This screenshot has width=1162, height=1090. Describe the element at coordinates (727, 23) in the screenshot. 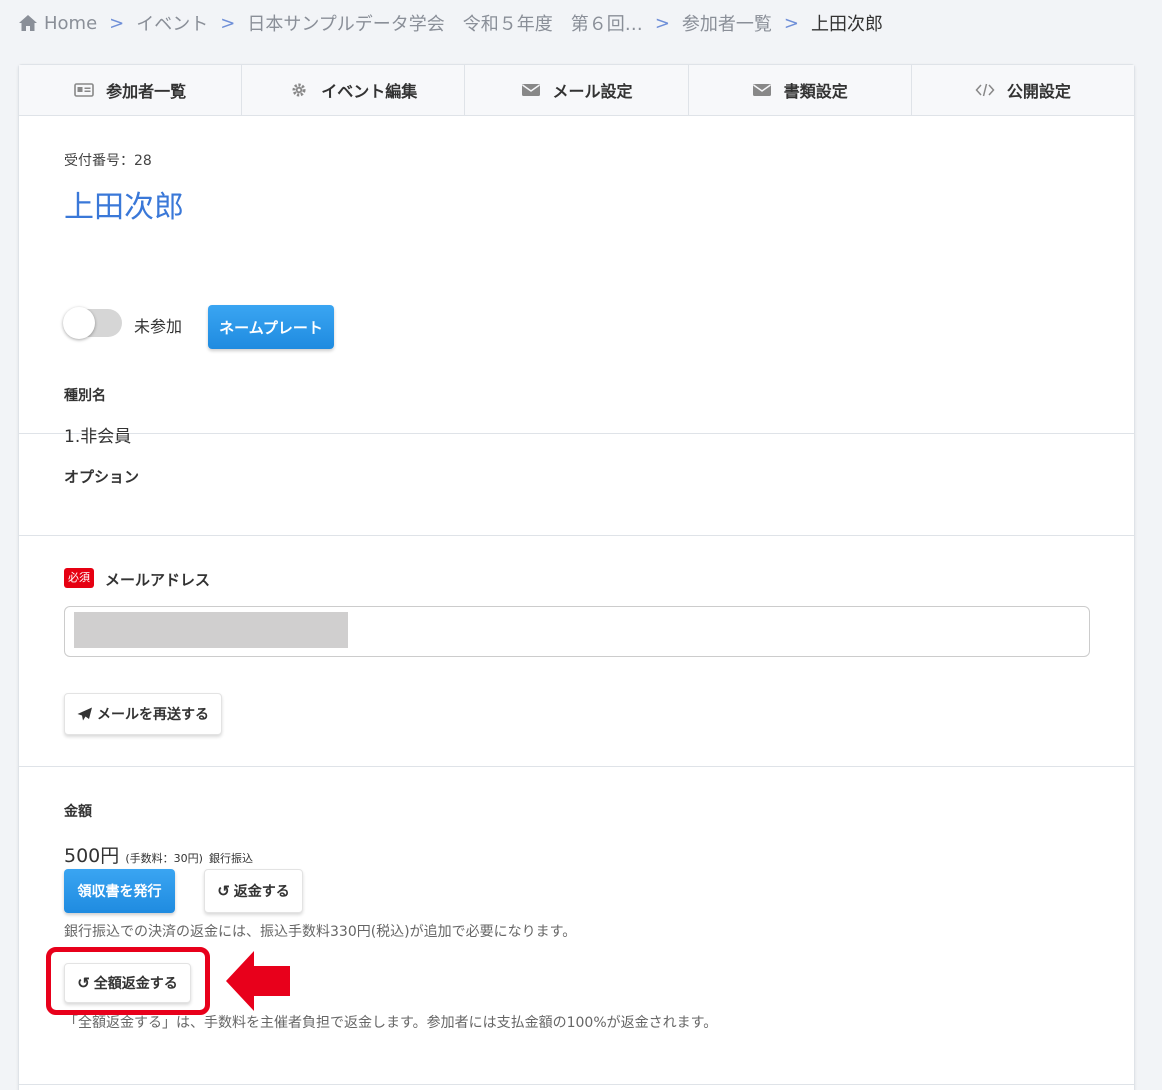

I see `breadcrumb-participants: 参加者一覧` at that location.